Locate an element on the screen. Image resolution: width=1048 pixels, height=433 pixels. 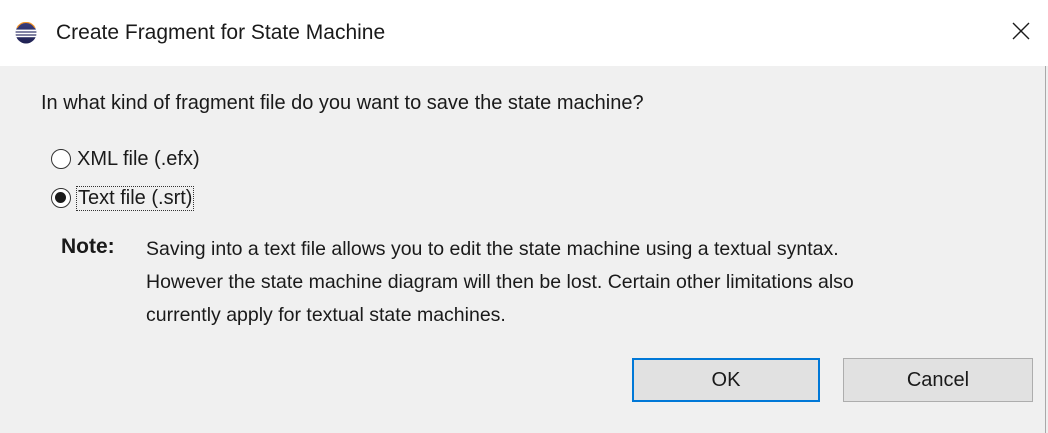
close-icon is located at coordinates (1021, 33).